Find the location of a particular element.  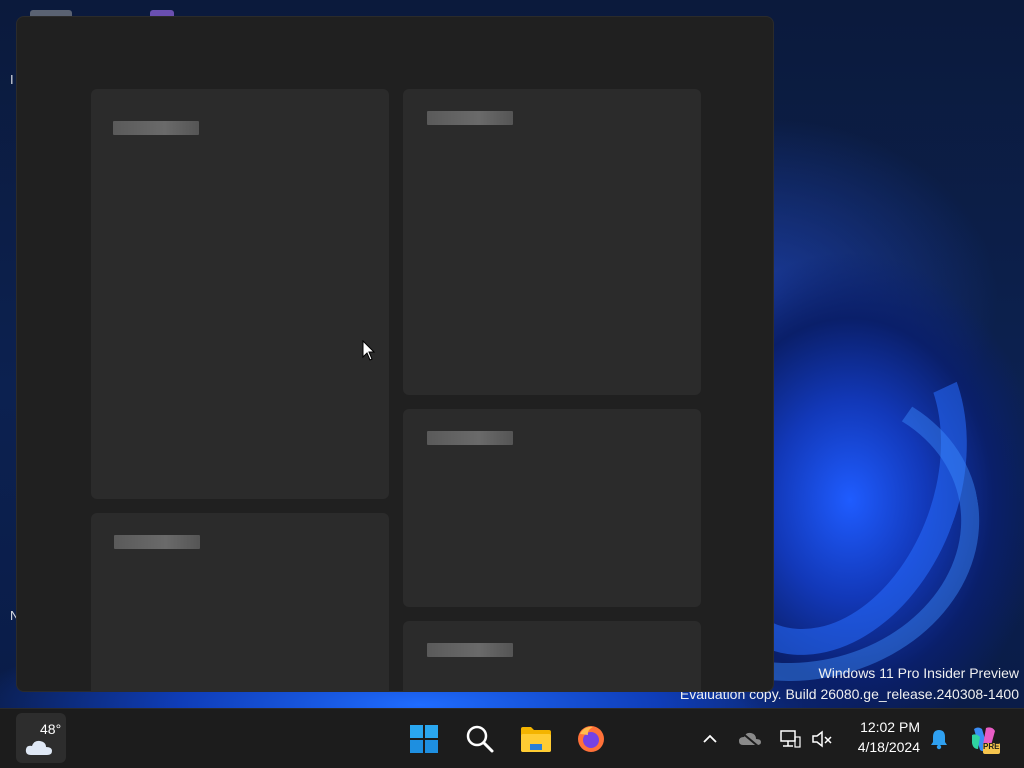

chevron-up-icon is located at coordinates (710, 738).